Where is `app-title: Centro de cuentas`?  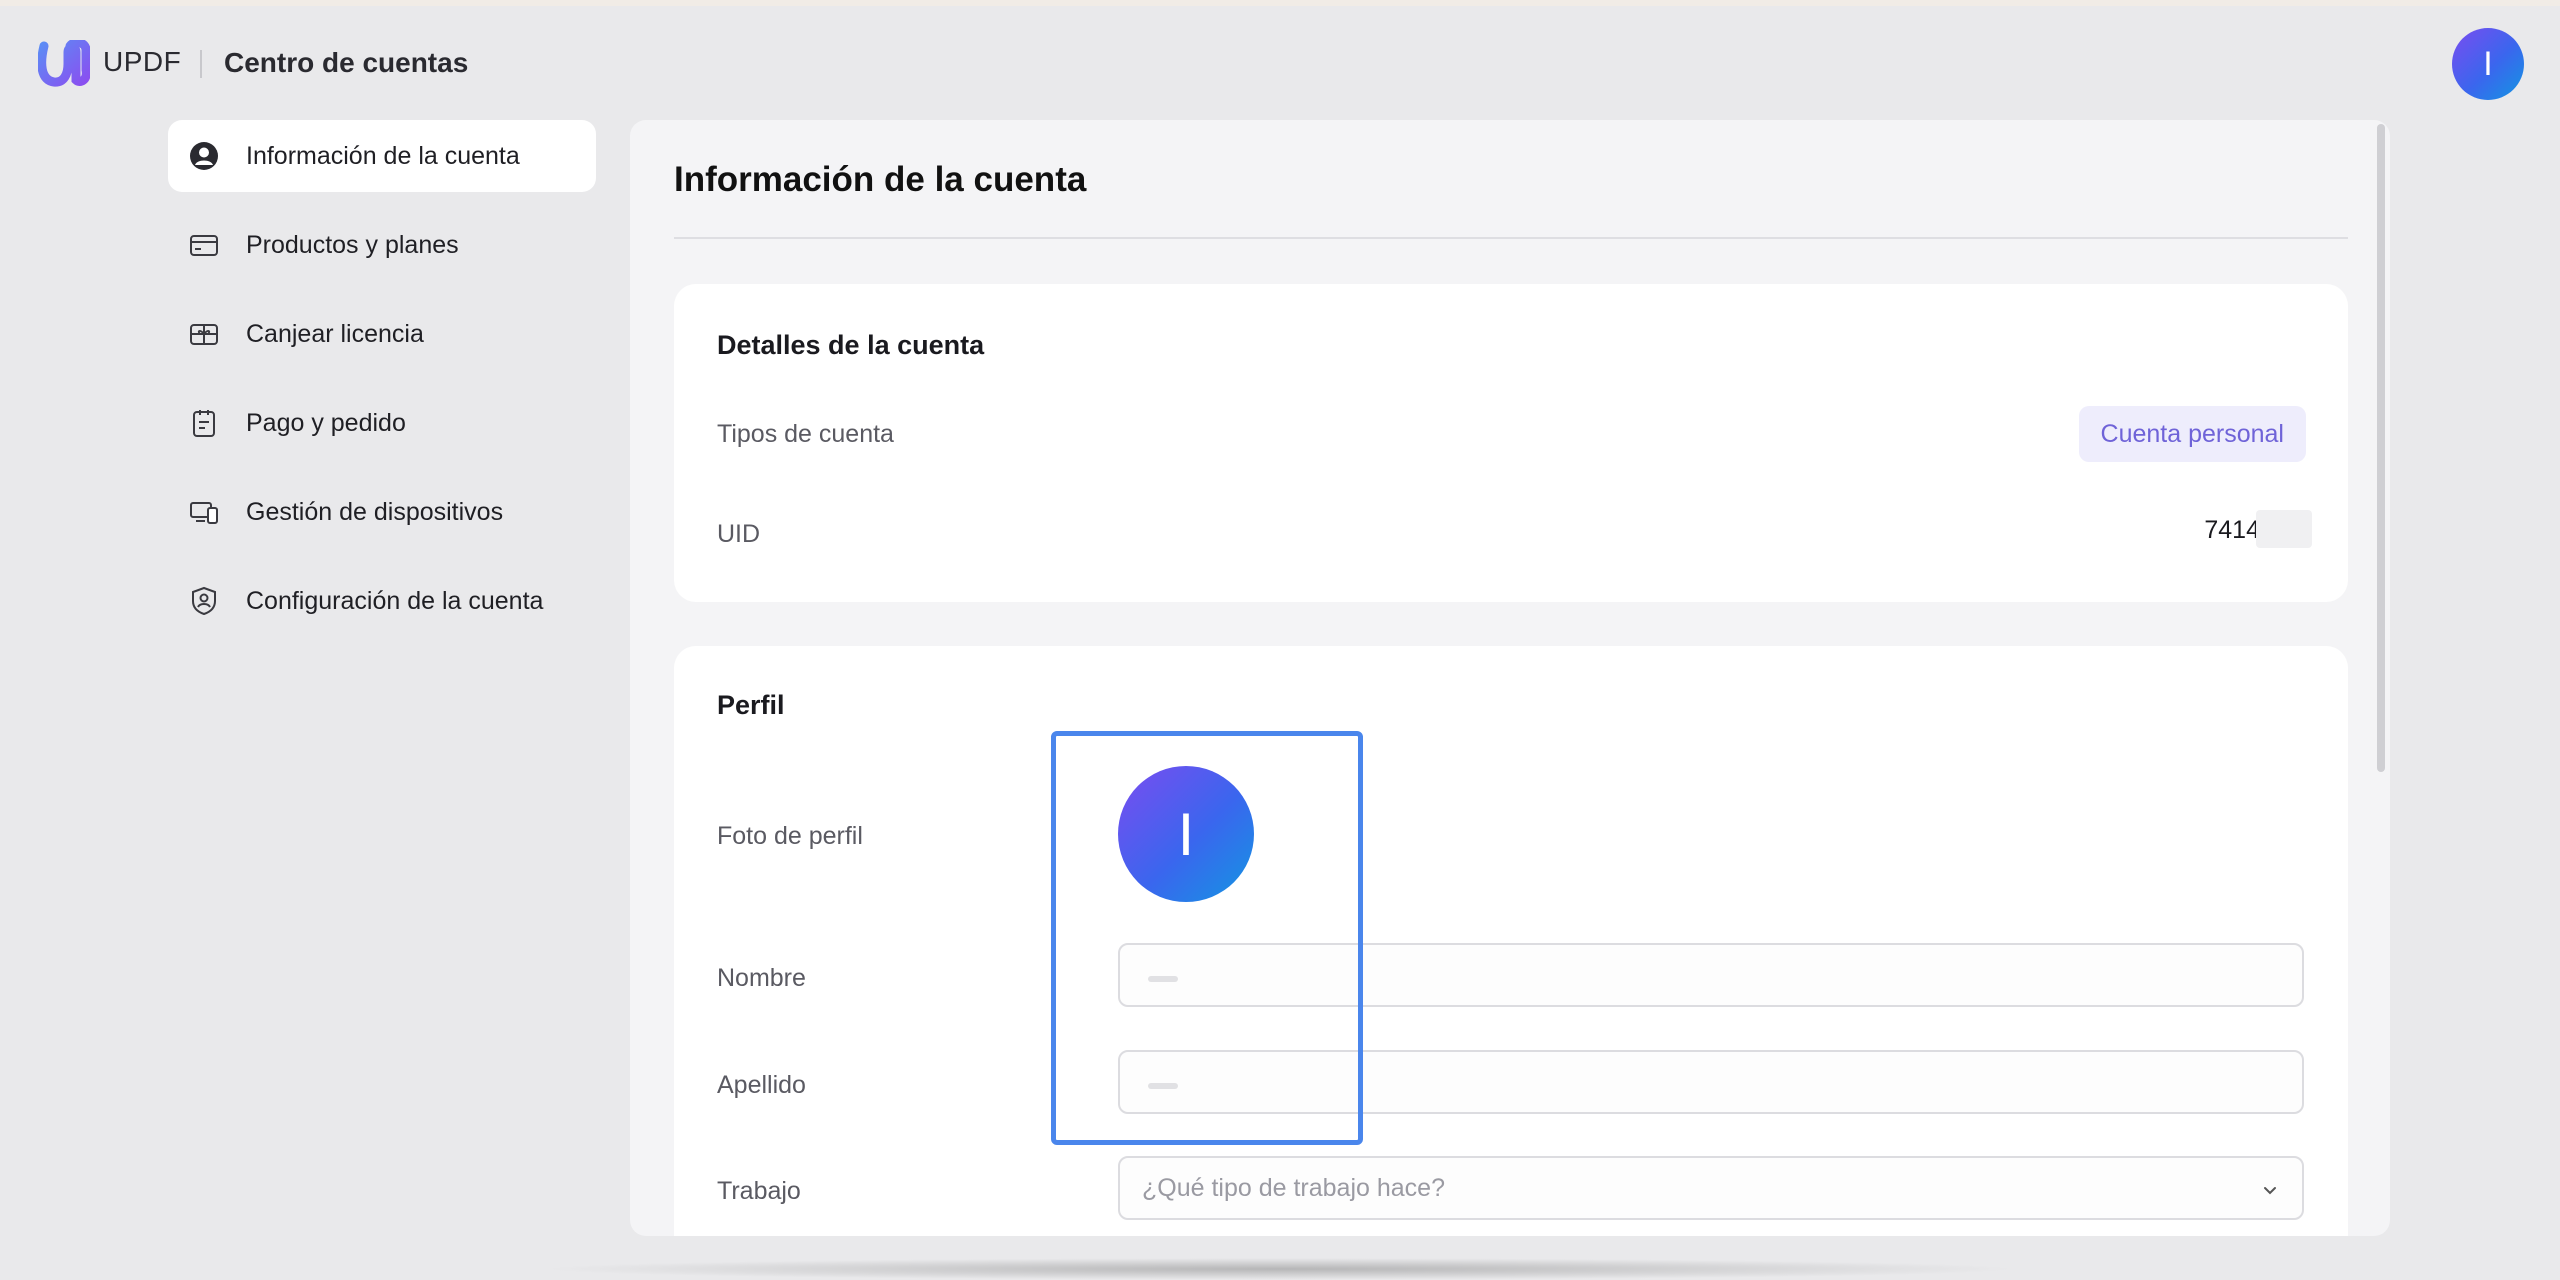
app-title: Centro de cuentas is located at coordinates (346, 62).